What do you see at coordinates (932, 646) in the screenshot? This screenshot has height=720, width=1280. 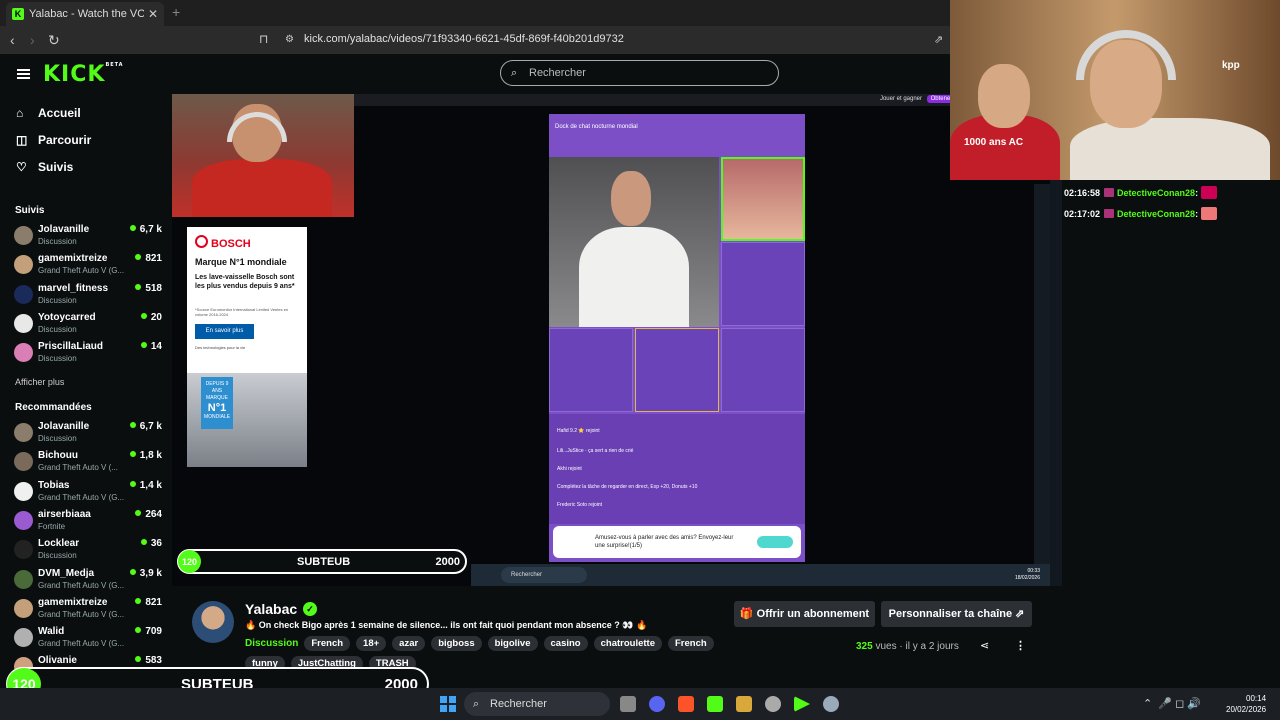 I see `time-ago: il y a 2 jours` at bounding box center [932, 646].